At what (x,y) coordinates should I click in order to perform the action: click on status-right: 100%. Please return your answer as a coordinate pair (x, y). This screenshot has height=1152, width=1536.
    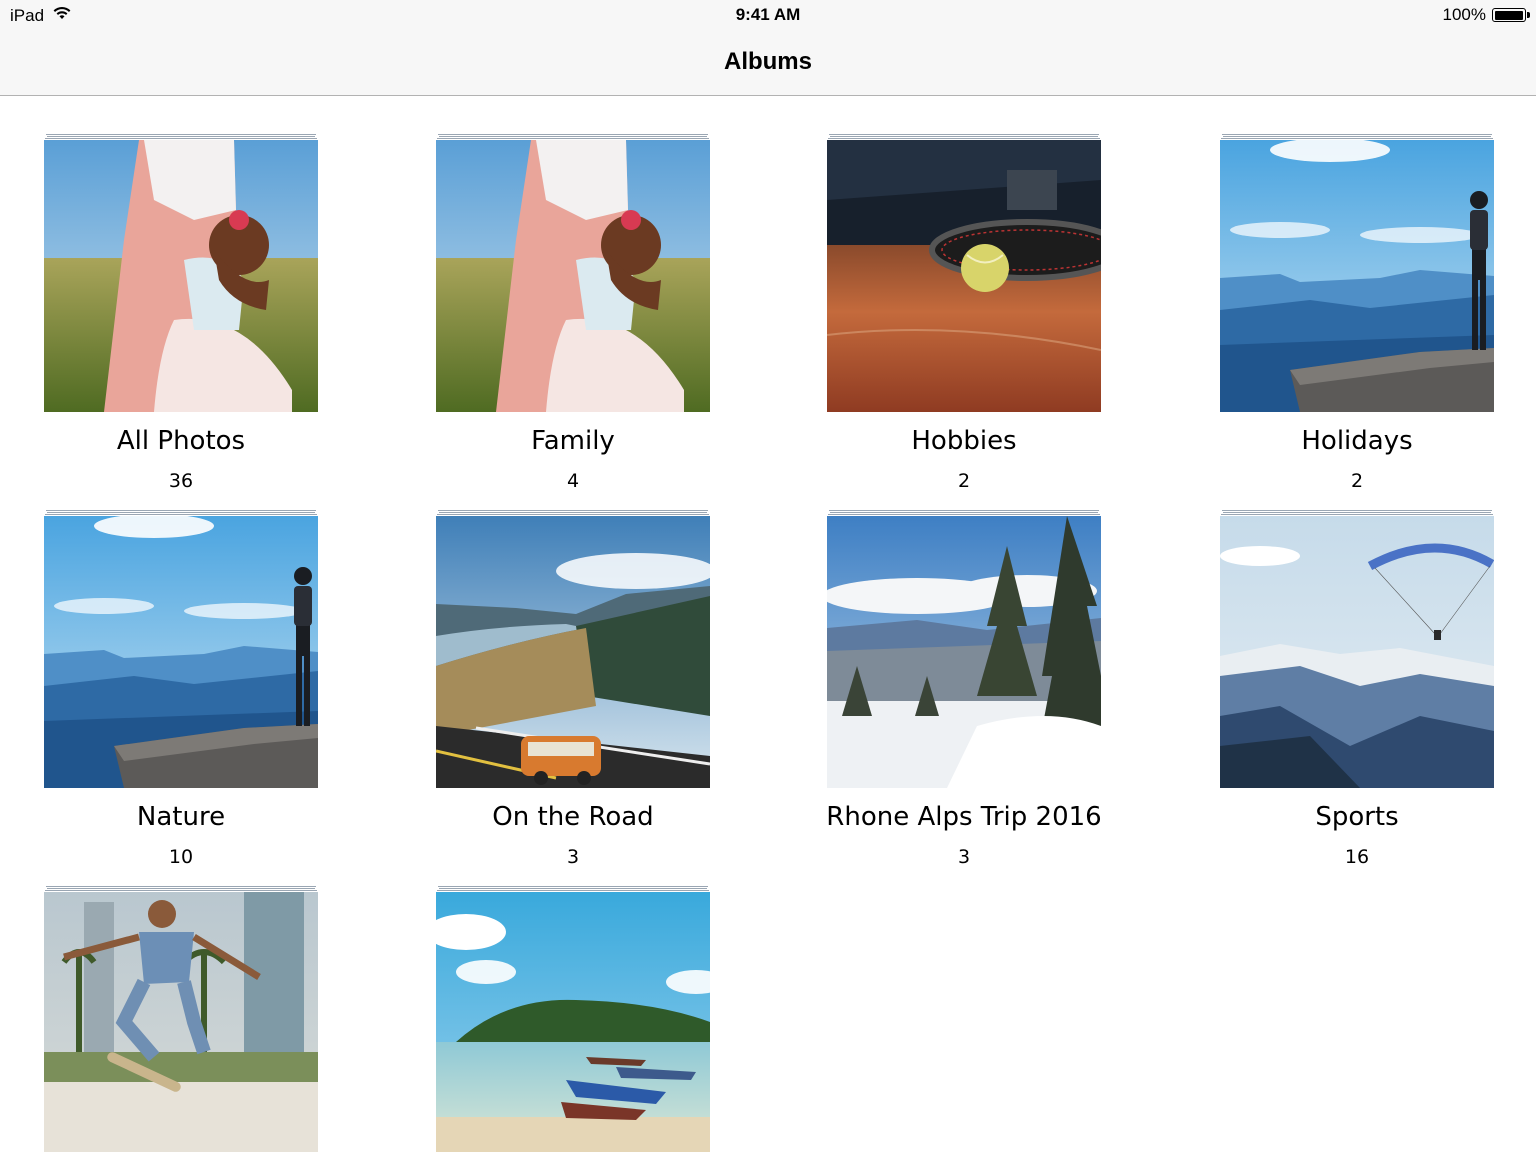
    Looking at the image, I should click on (1486, 15).